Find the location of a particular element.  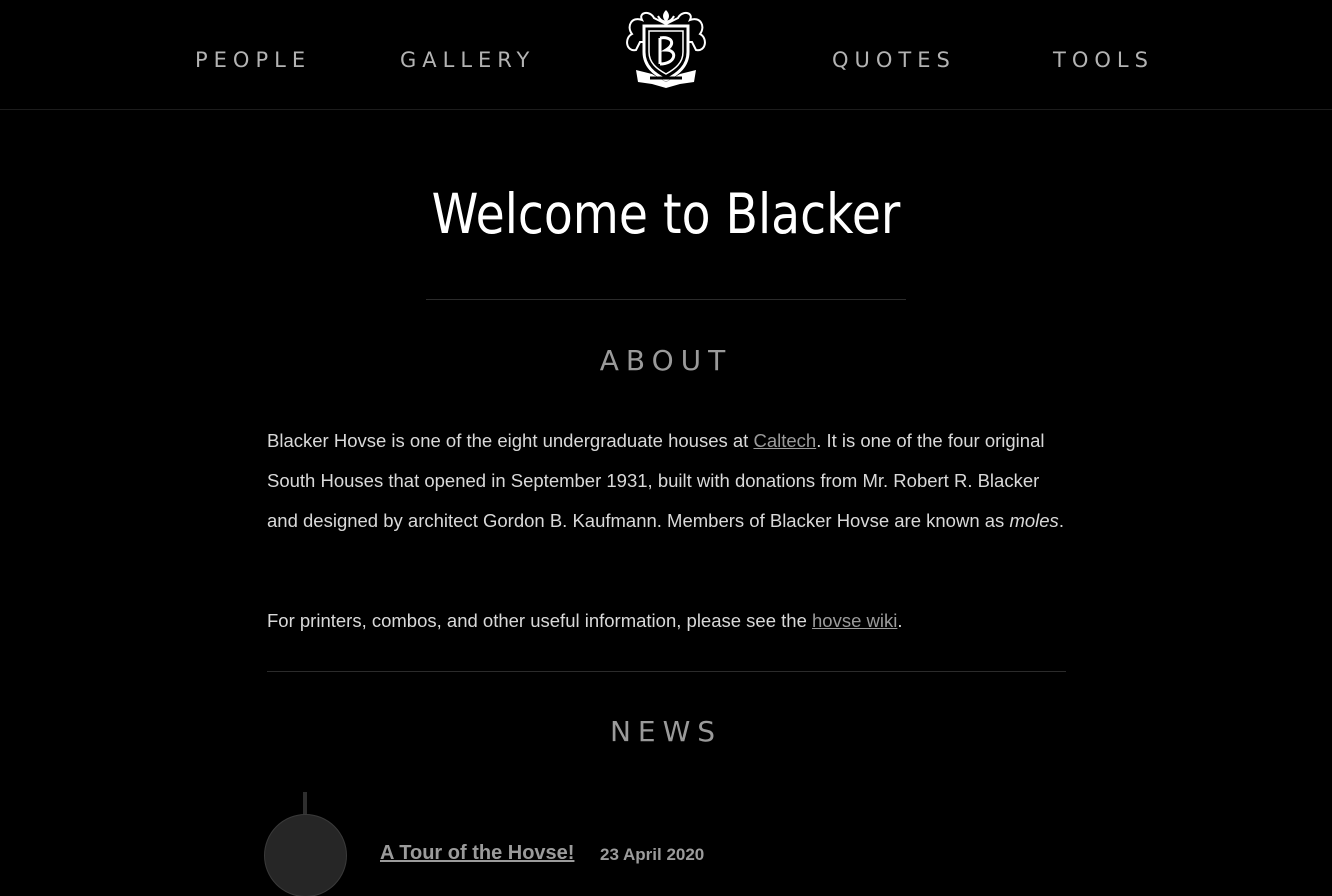

section-divider is located at coordinates (666, 671).